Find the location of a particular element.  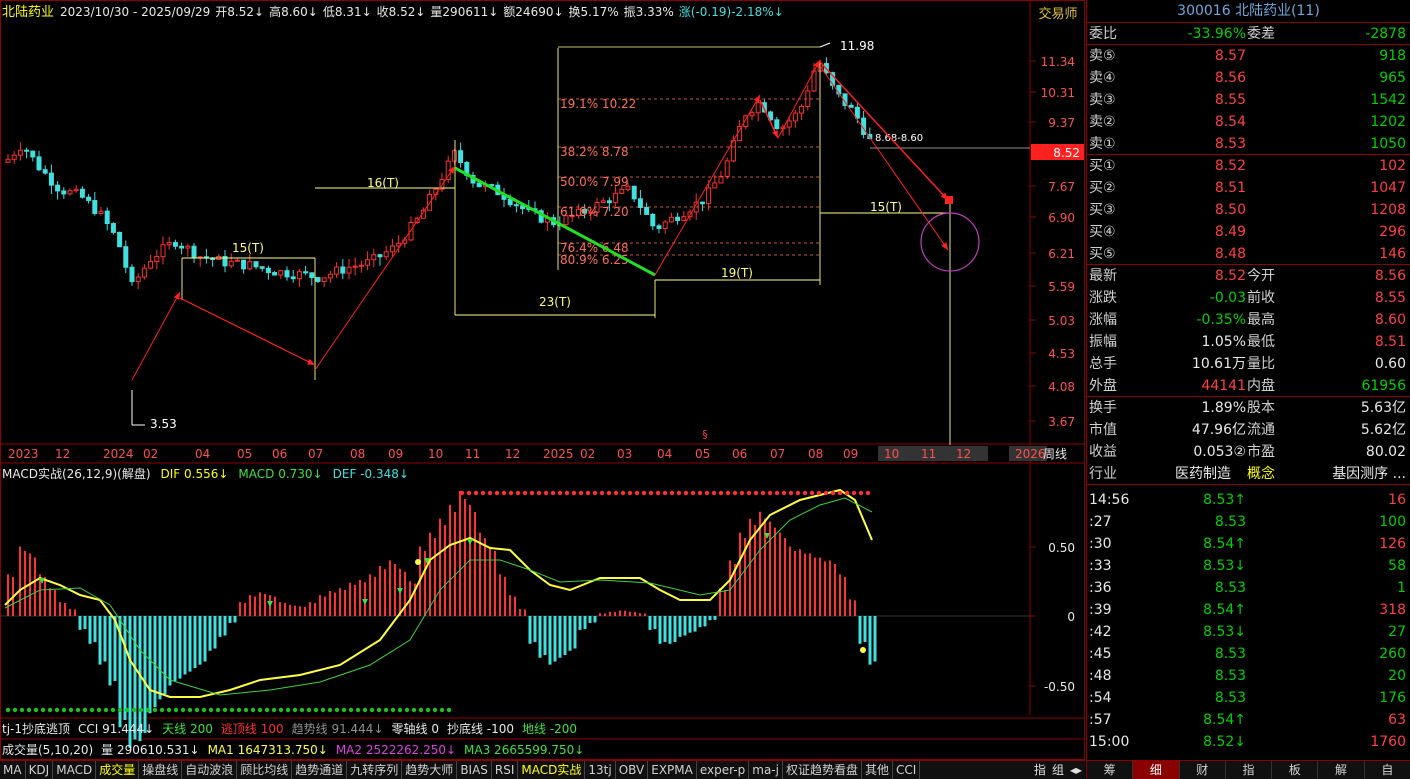

side-tab: 板 is located at coordinates (1295, 770).